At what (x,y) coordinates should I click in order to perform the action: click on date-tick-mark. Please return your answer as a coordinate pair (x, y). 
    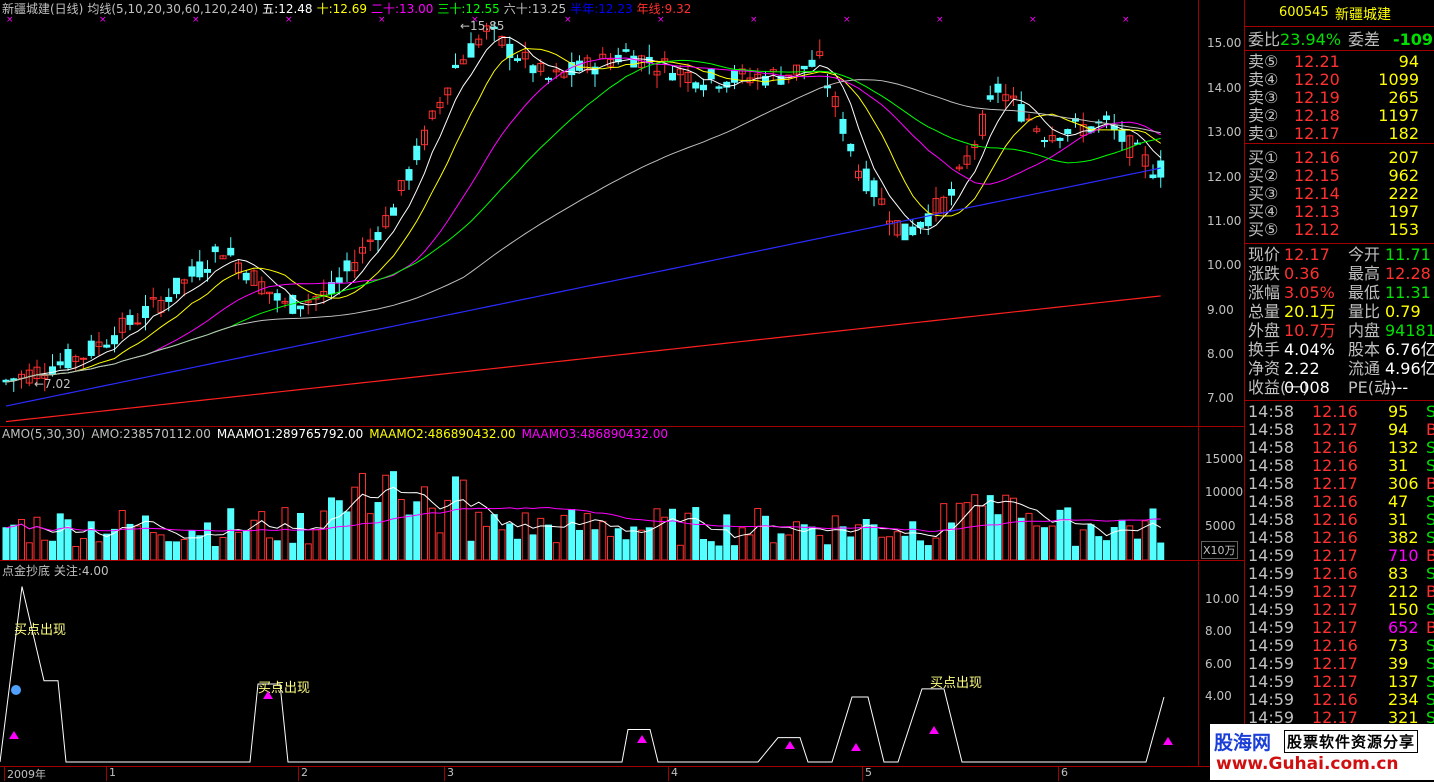
    Looking at the image, I should click on (298, 774).